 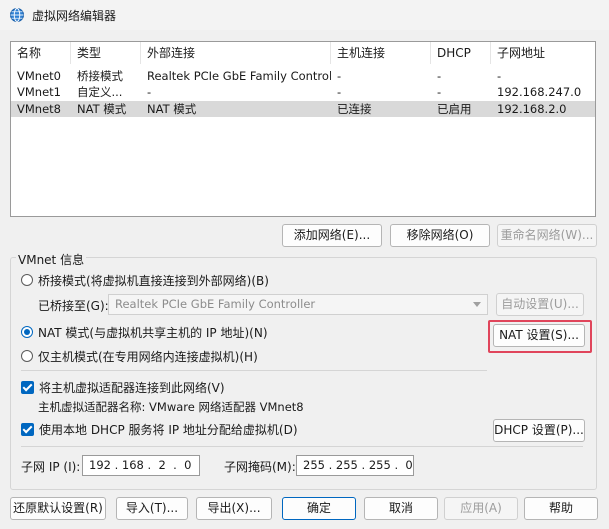 I want to click on restore-defaults-button: 还原默认设置(R), so click(x=58, y=508).